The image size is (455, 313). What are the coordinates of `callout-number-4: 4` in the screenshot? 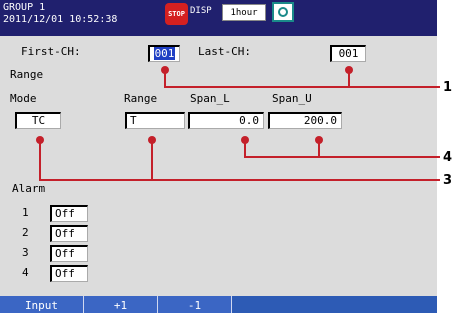 It's located at (448, 157).